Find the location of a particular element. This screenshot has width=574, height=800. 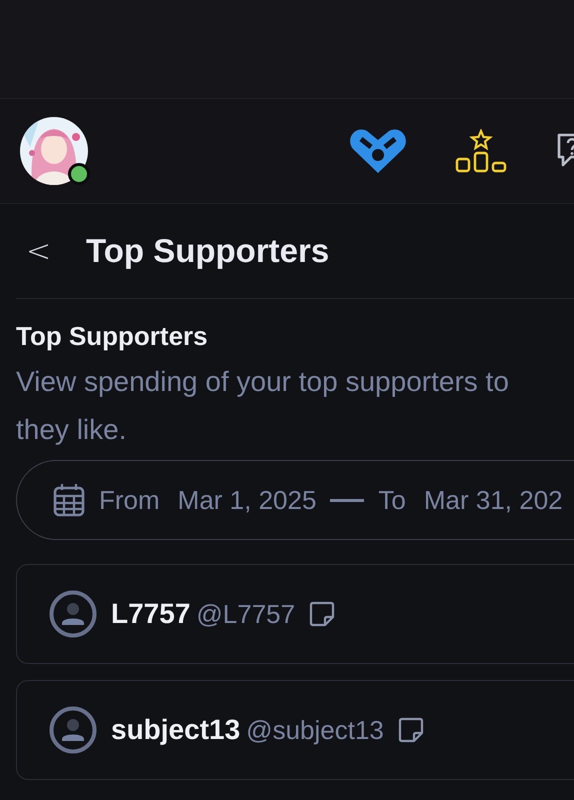

back-button: < is located at coordinates (36, 251).